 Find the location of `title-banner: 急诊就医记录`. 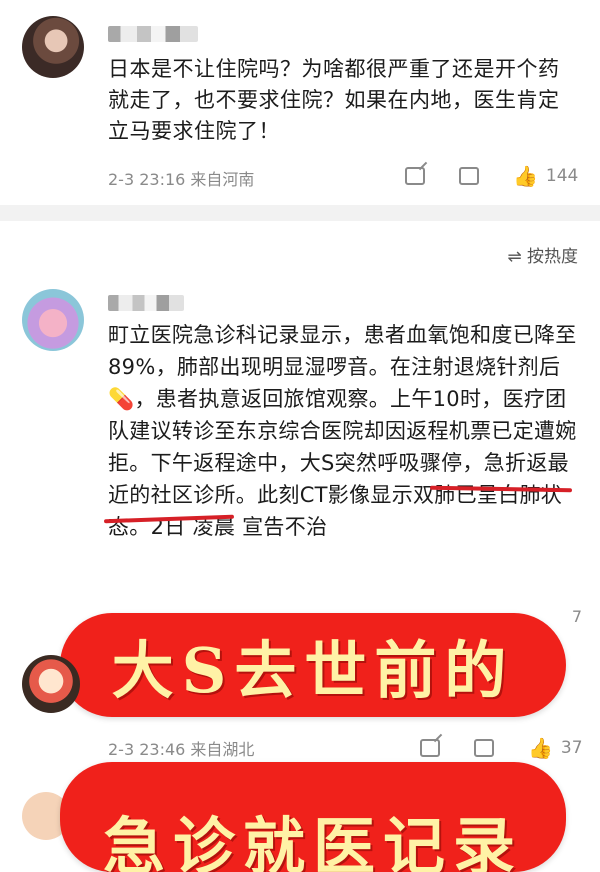

title-banner: 急诊就医记录 is located at coordinates (313, 817).